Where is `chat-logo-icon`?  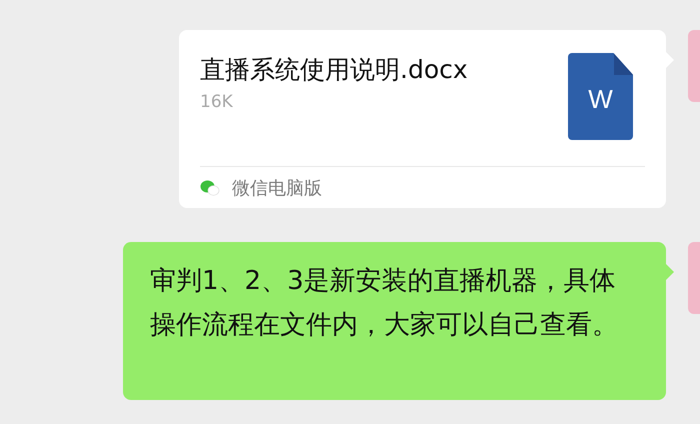 chat-logo-icon is located at coordinates (210, 188).